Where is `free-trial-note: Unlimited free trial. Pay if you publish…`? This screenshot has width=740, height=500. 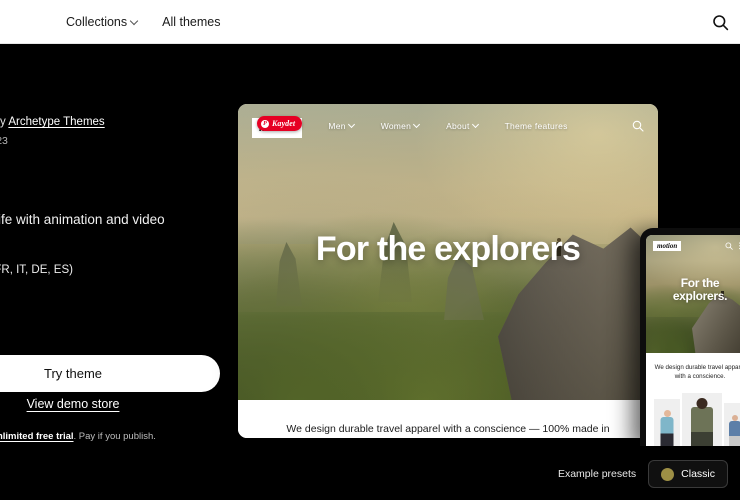
free-trial-note: Unlimited free trial. Pay if you publish… is located at coordinates (110, 436).